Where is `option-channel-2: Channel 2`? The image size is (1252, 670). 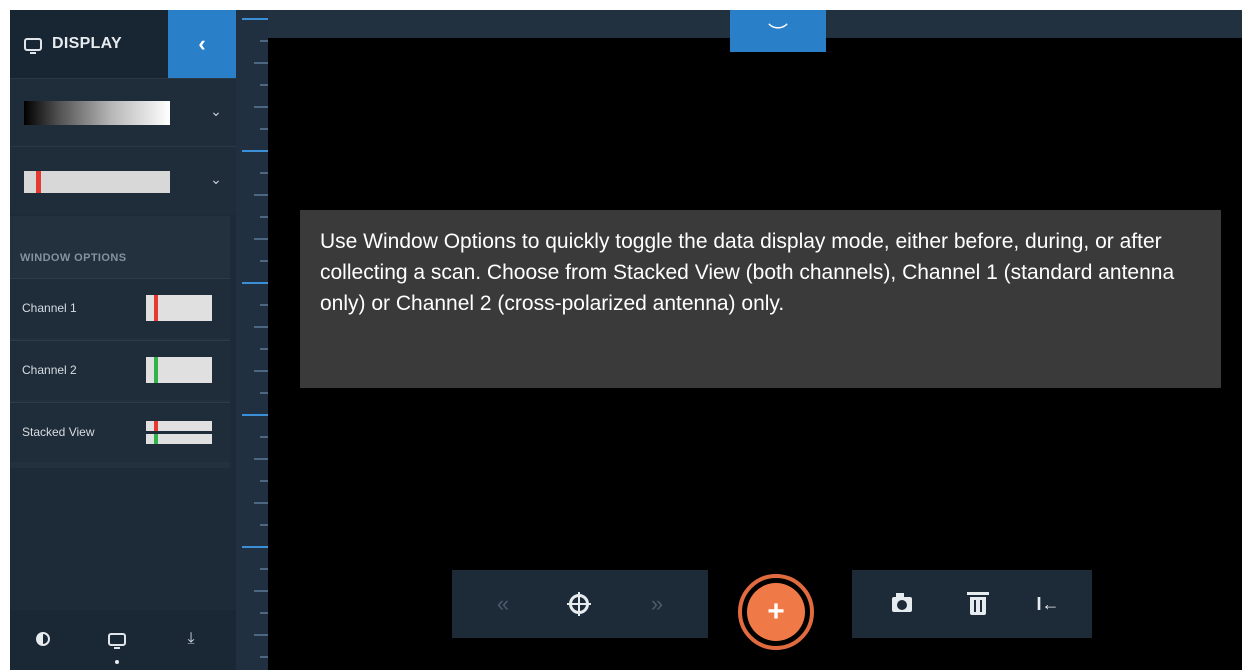
option-channel-2: Channel 2 is located at coordinates (120, 370).